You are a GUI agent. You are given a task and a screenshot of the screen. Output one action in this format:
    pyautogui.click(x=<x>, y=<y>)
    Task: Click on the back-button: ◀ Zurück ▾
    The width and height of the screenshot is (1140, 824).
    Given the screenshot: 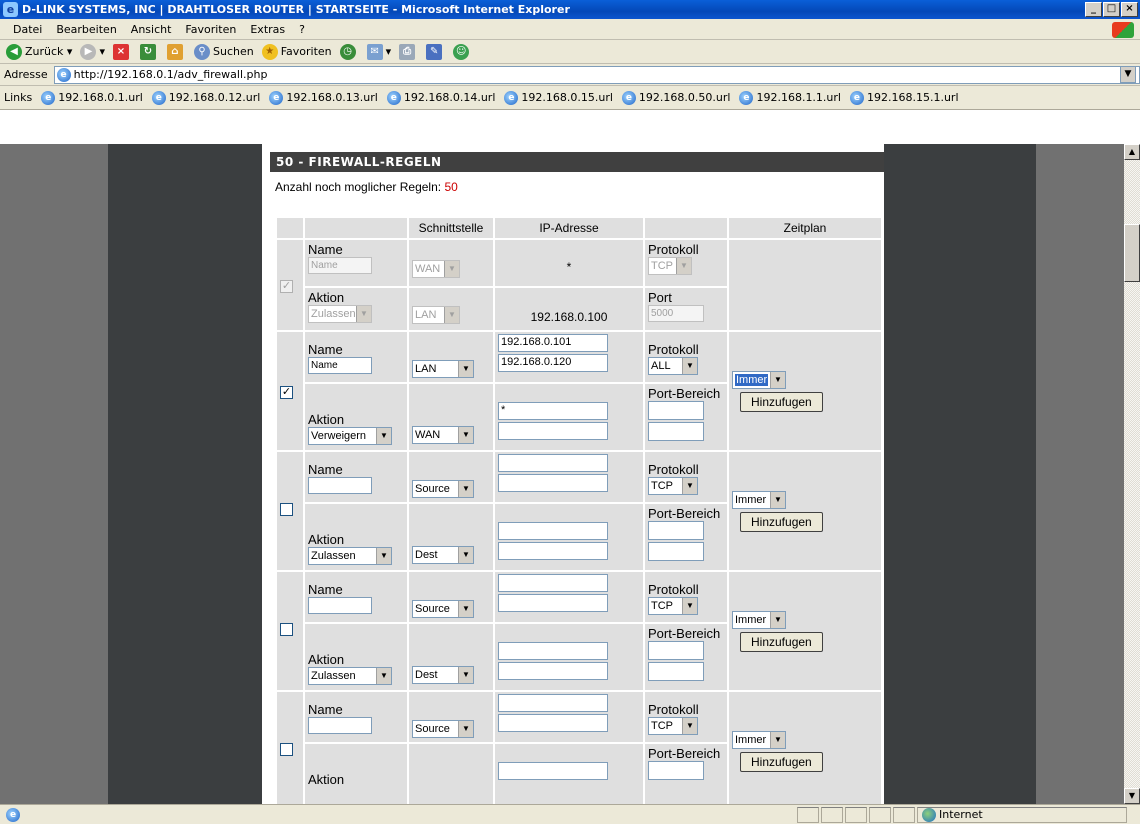 What is the action you would take?
    pyautogui.click(x=39, y=51)
    